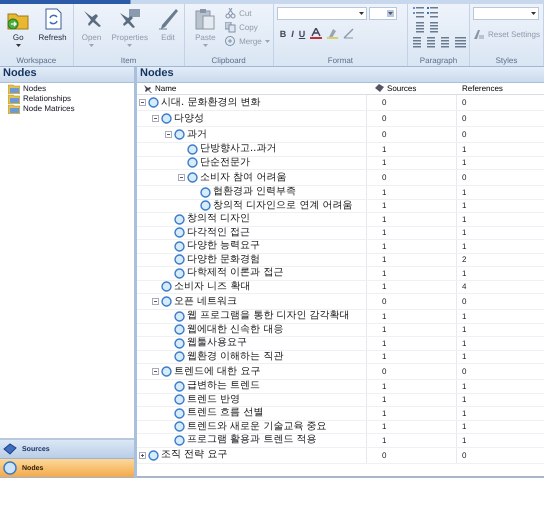 The width and height of the screenshot is (544, 506). What do you see at coordinates (257, 426) in the screenshot?
I see `node-name: 트렌드와 새로운 기술교육 중요` at bounding box center [257, 426].